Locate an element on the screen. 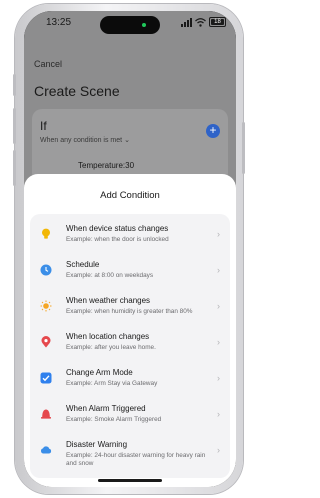  condition-title: Disaster Warning is located at coordinates (97, 444).